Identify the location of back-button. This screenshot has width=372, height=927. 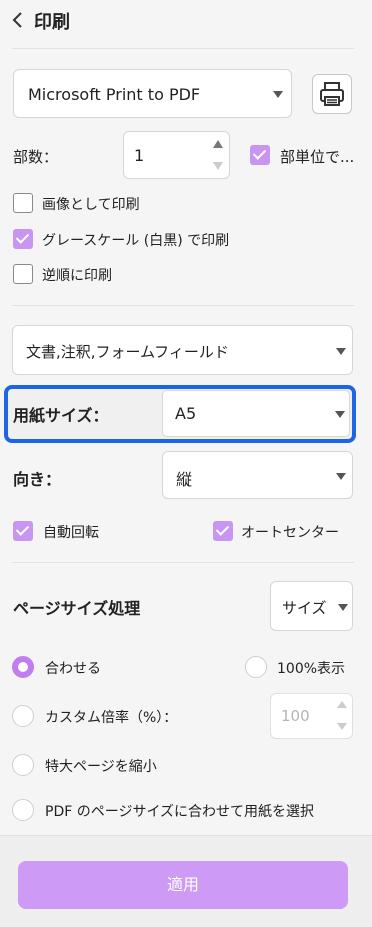
(18, 20).